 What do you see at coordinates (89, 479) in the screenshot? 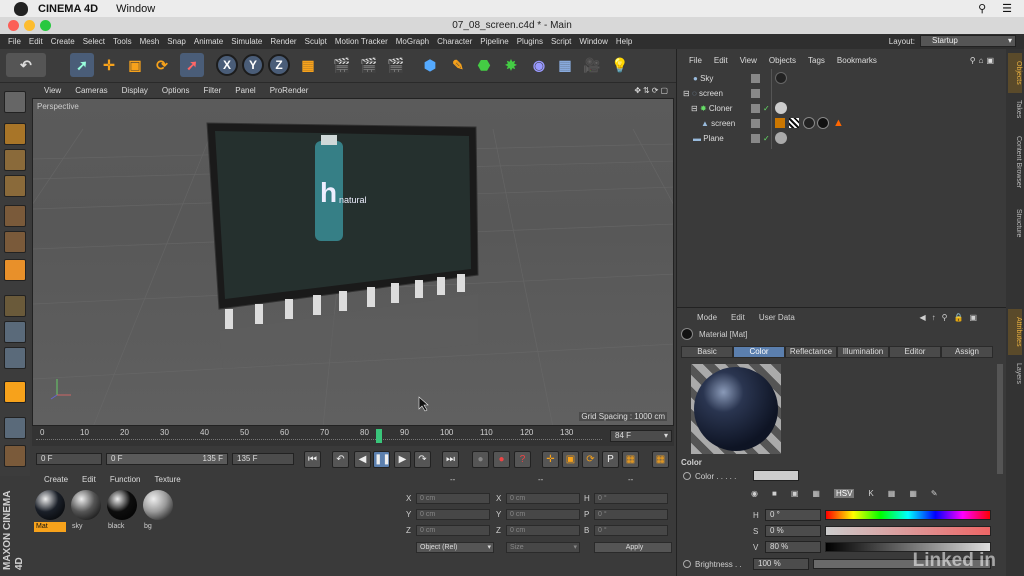
I see `material-menu-edit: Edit` at bounding box center [89, 479].